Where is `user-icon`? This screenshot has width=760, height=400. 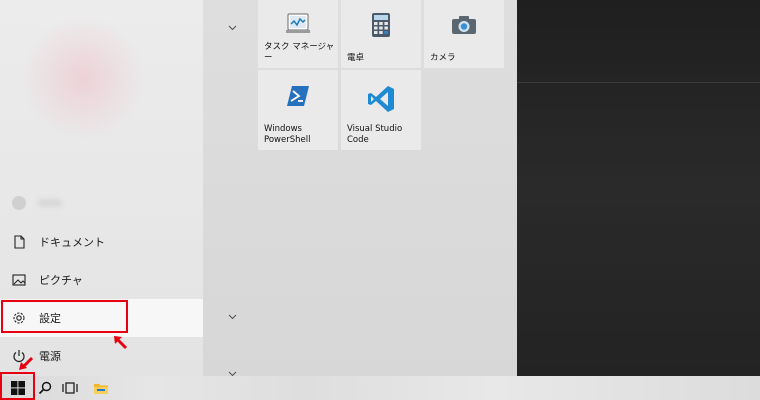 user-icon is located at coordinates (19, 203).